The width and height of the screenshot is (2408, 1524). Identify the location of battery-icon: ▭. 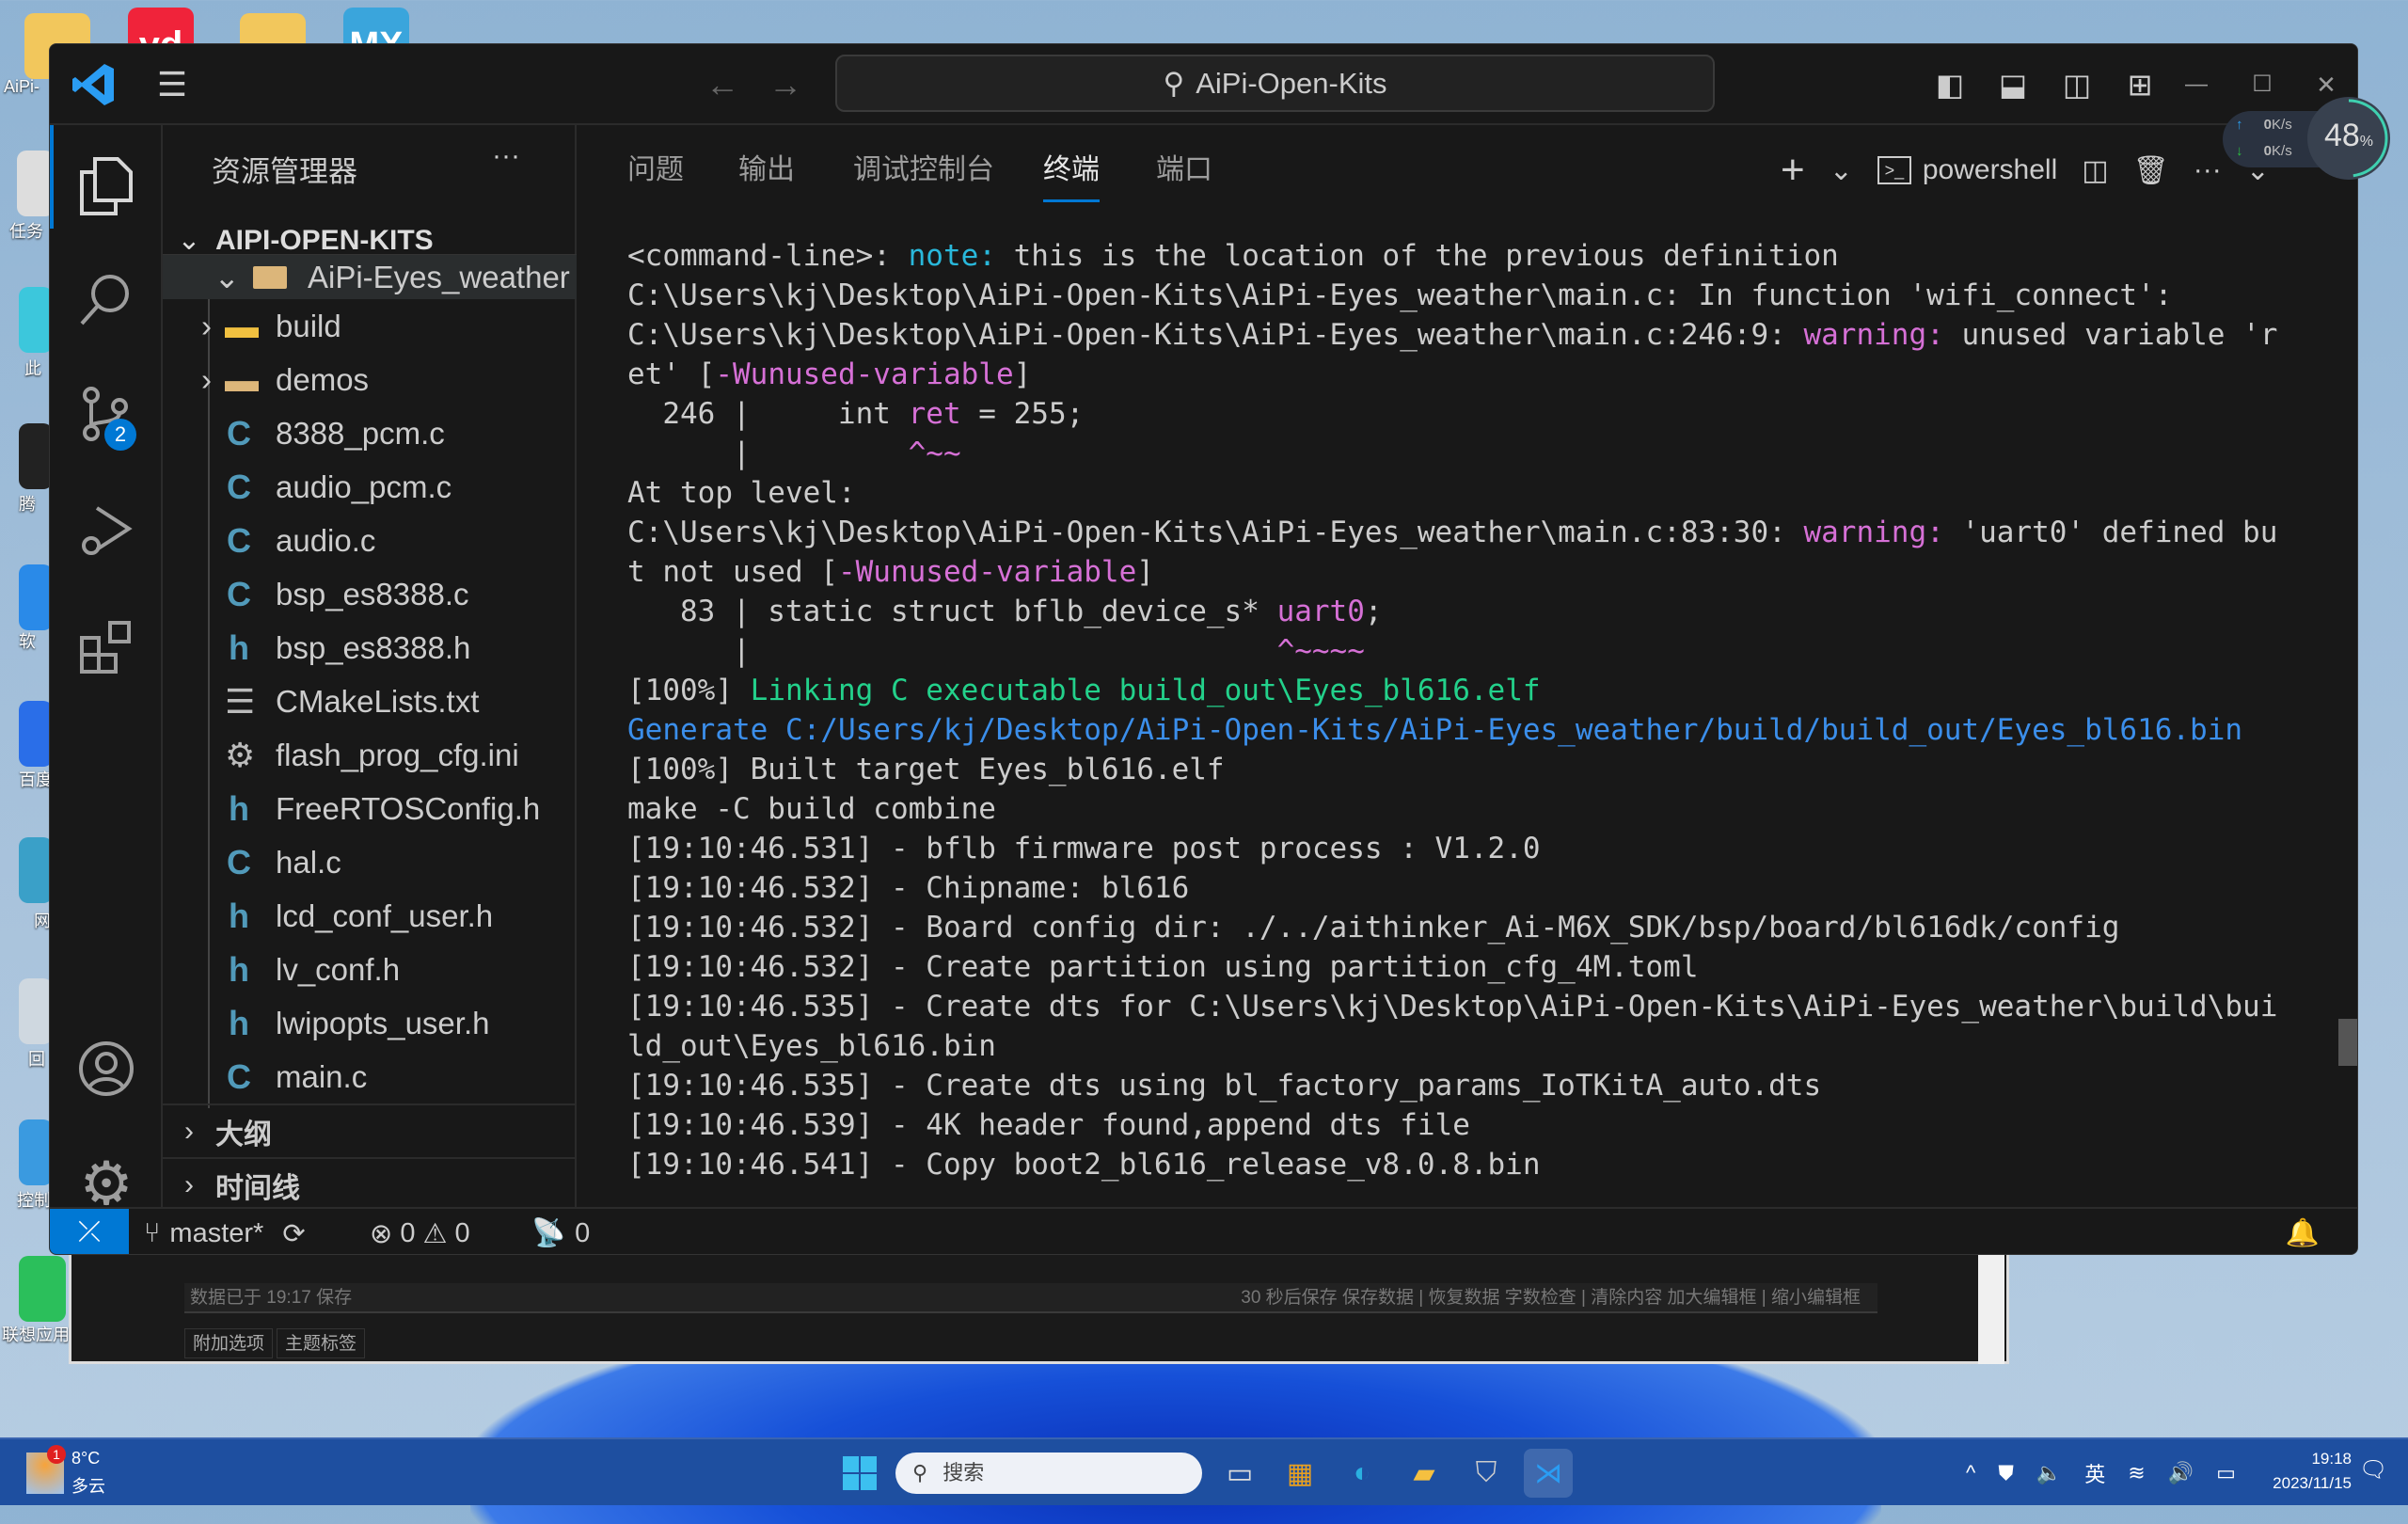
(2226, 1473).